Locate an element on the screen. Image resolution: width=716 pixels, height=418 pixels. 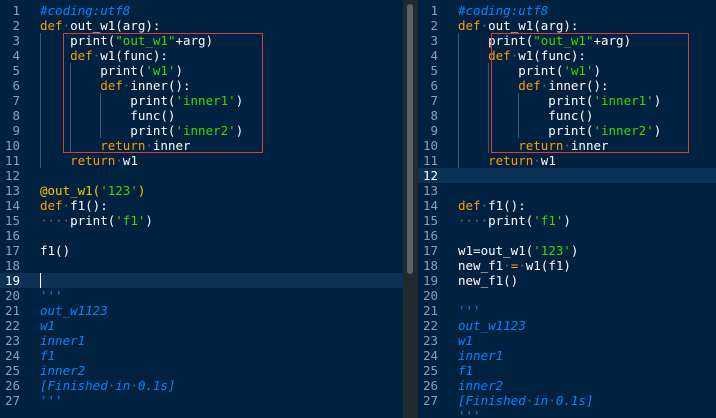
code-line: f1() is located at coordinates (55, 250).